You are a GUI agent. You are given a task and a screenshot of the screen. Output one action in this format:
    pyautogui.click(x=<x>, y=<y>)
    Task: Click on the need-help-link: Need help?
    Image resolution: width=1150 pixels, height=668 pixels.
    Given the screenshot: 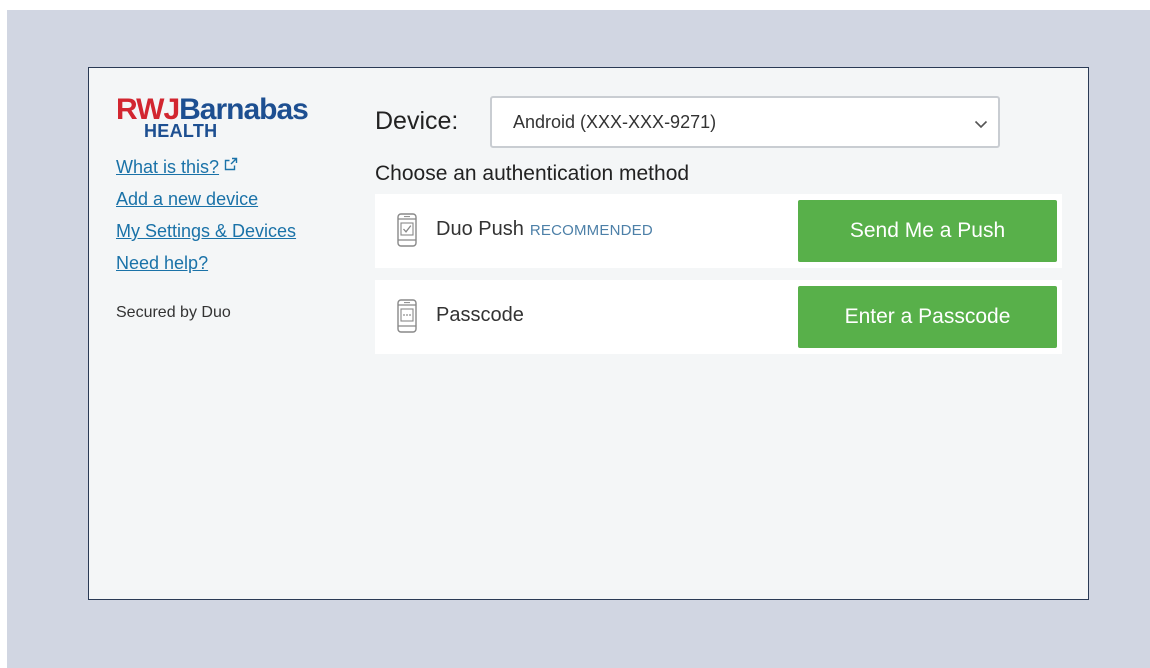 What is the action you would take?
    pyautogui.click(x=206, y=263)
    